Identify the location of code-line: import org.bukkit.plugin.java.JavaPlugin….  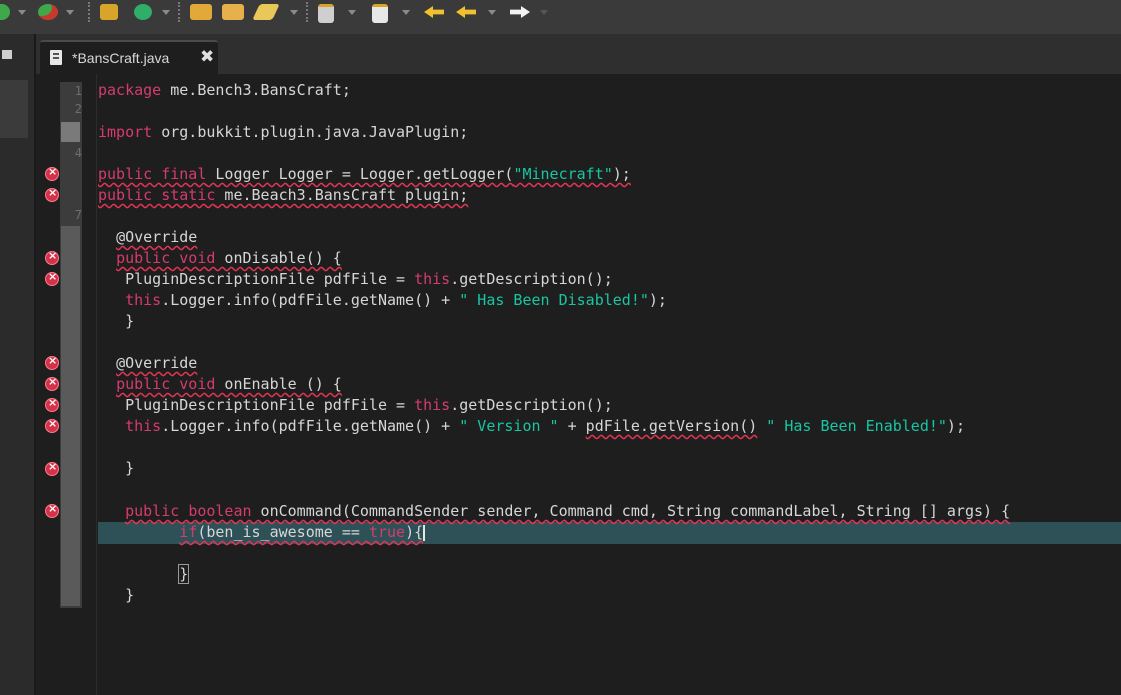
(283, 132).